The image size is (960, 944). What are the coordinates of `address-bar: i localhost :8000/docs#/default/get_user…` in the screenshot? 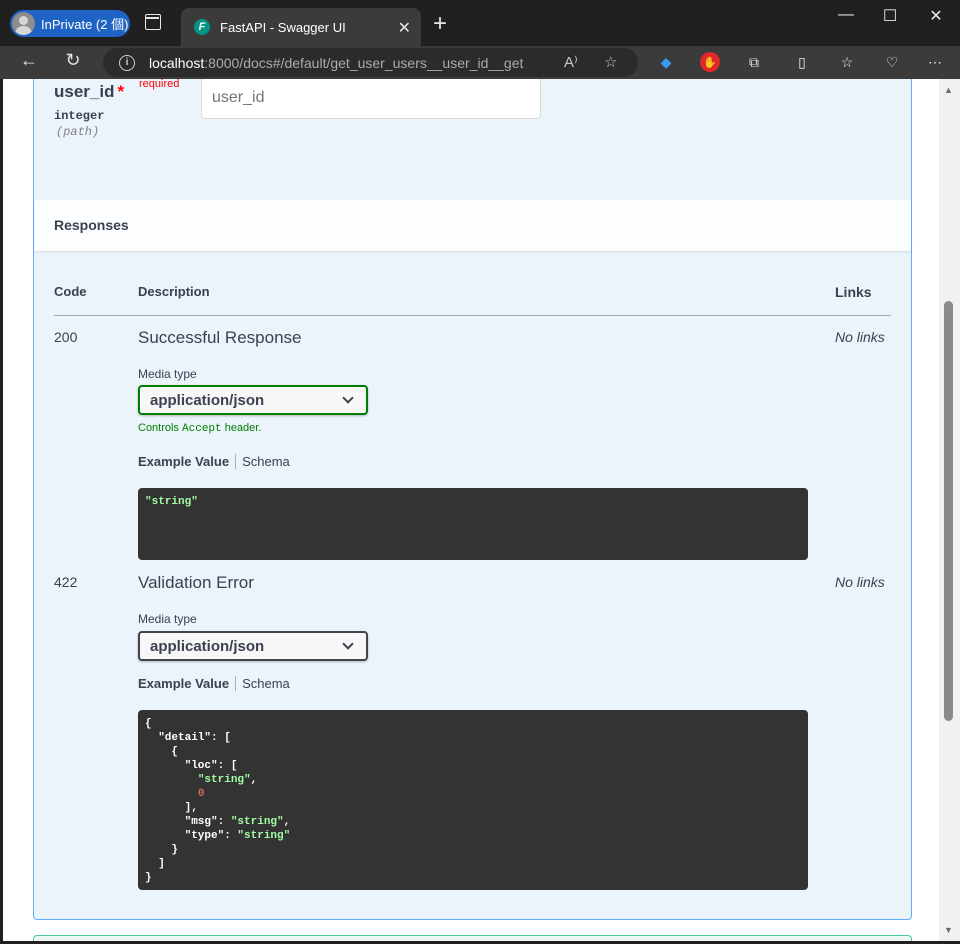 It's located at (370, 62).